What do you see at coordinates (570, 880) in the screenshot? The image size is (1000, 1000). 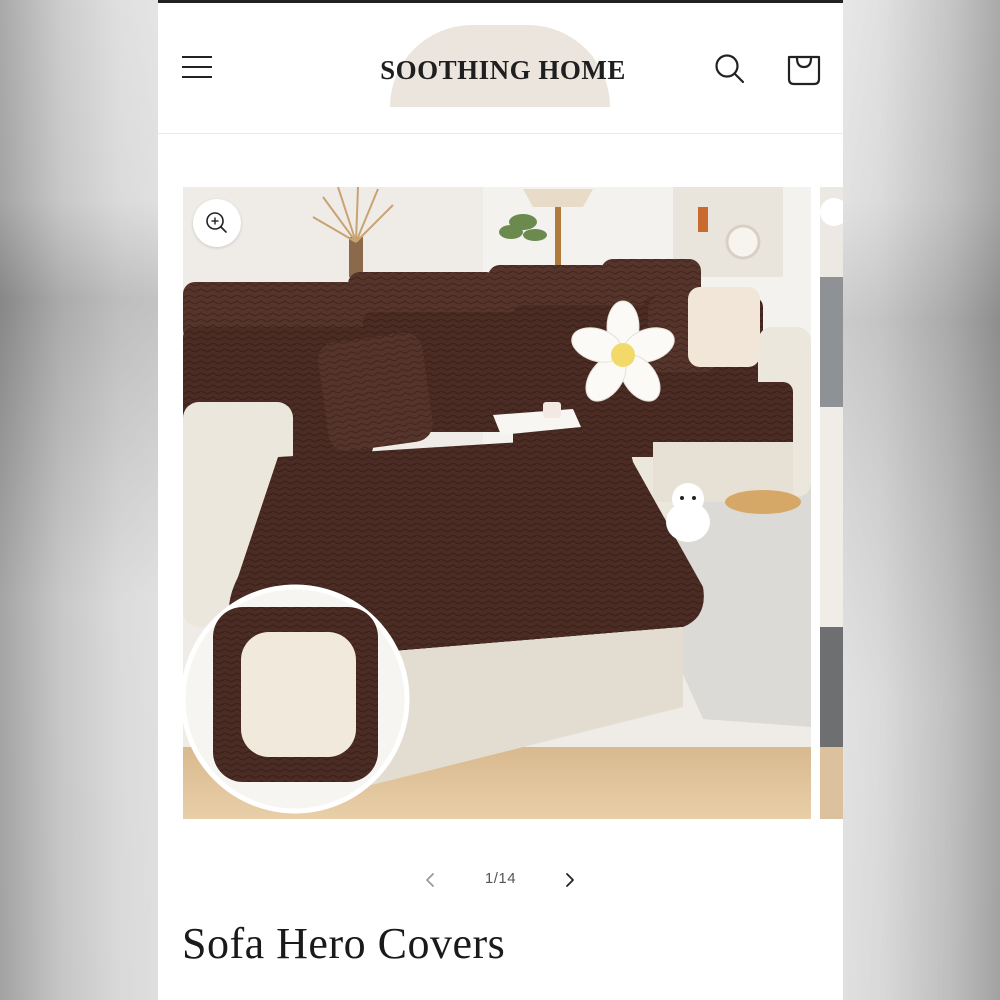 I see `chevron-right-icon` at bounding box center [570, 880].